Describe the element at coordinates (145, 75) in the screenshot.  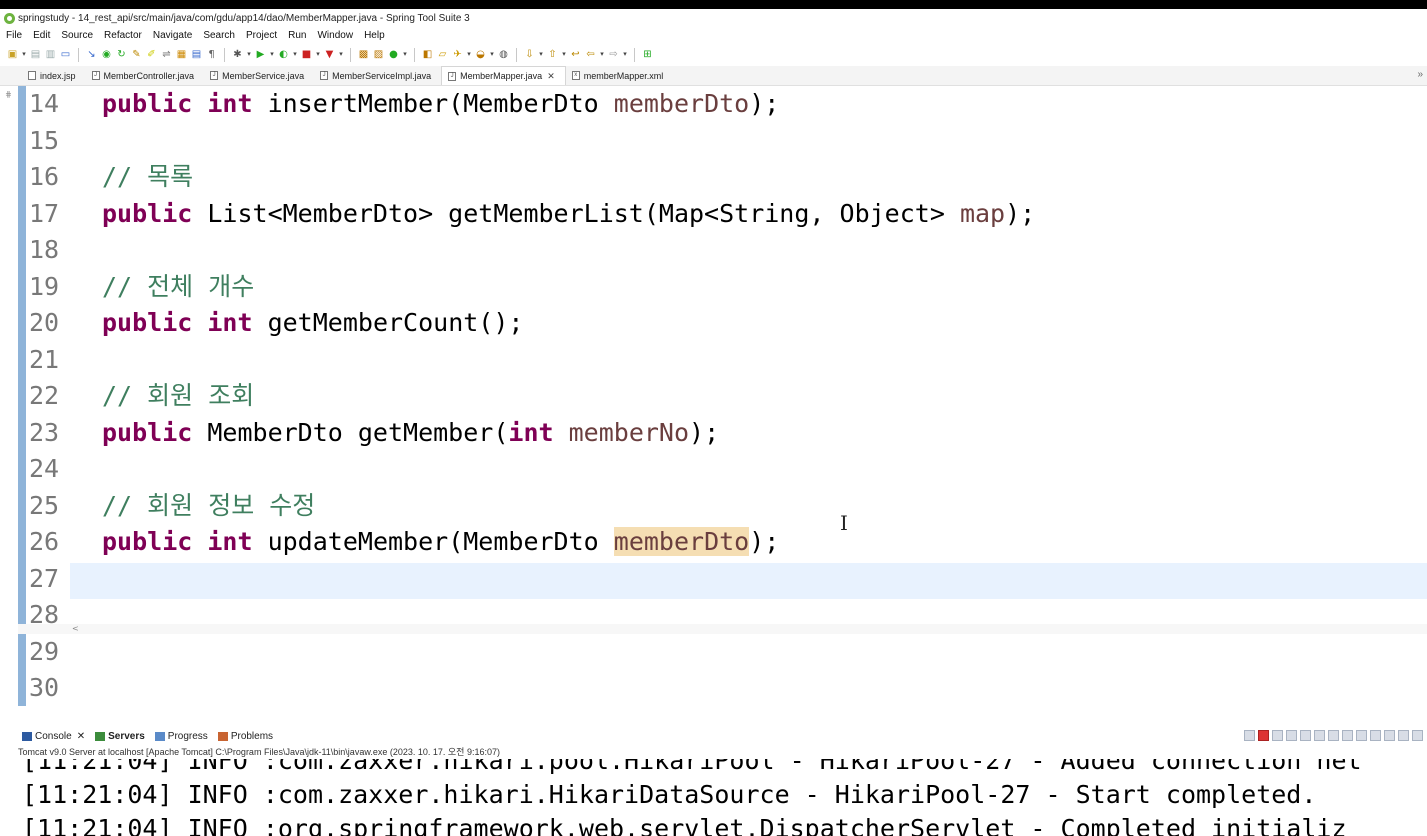
I see `tab-membercontroller-java: J MemberController.java` at that location.